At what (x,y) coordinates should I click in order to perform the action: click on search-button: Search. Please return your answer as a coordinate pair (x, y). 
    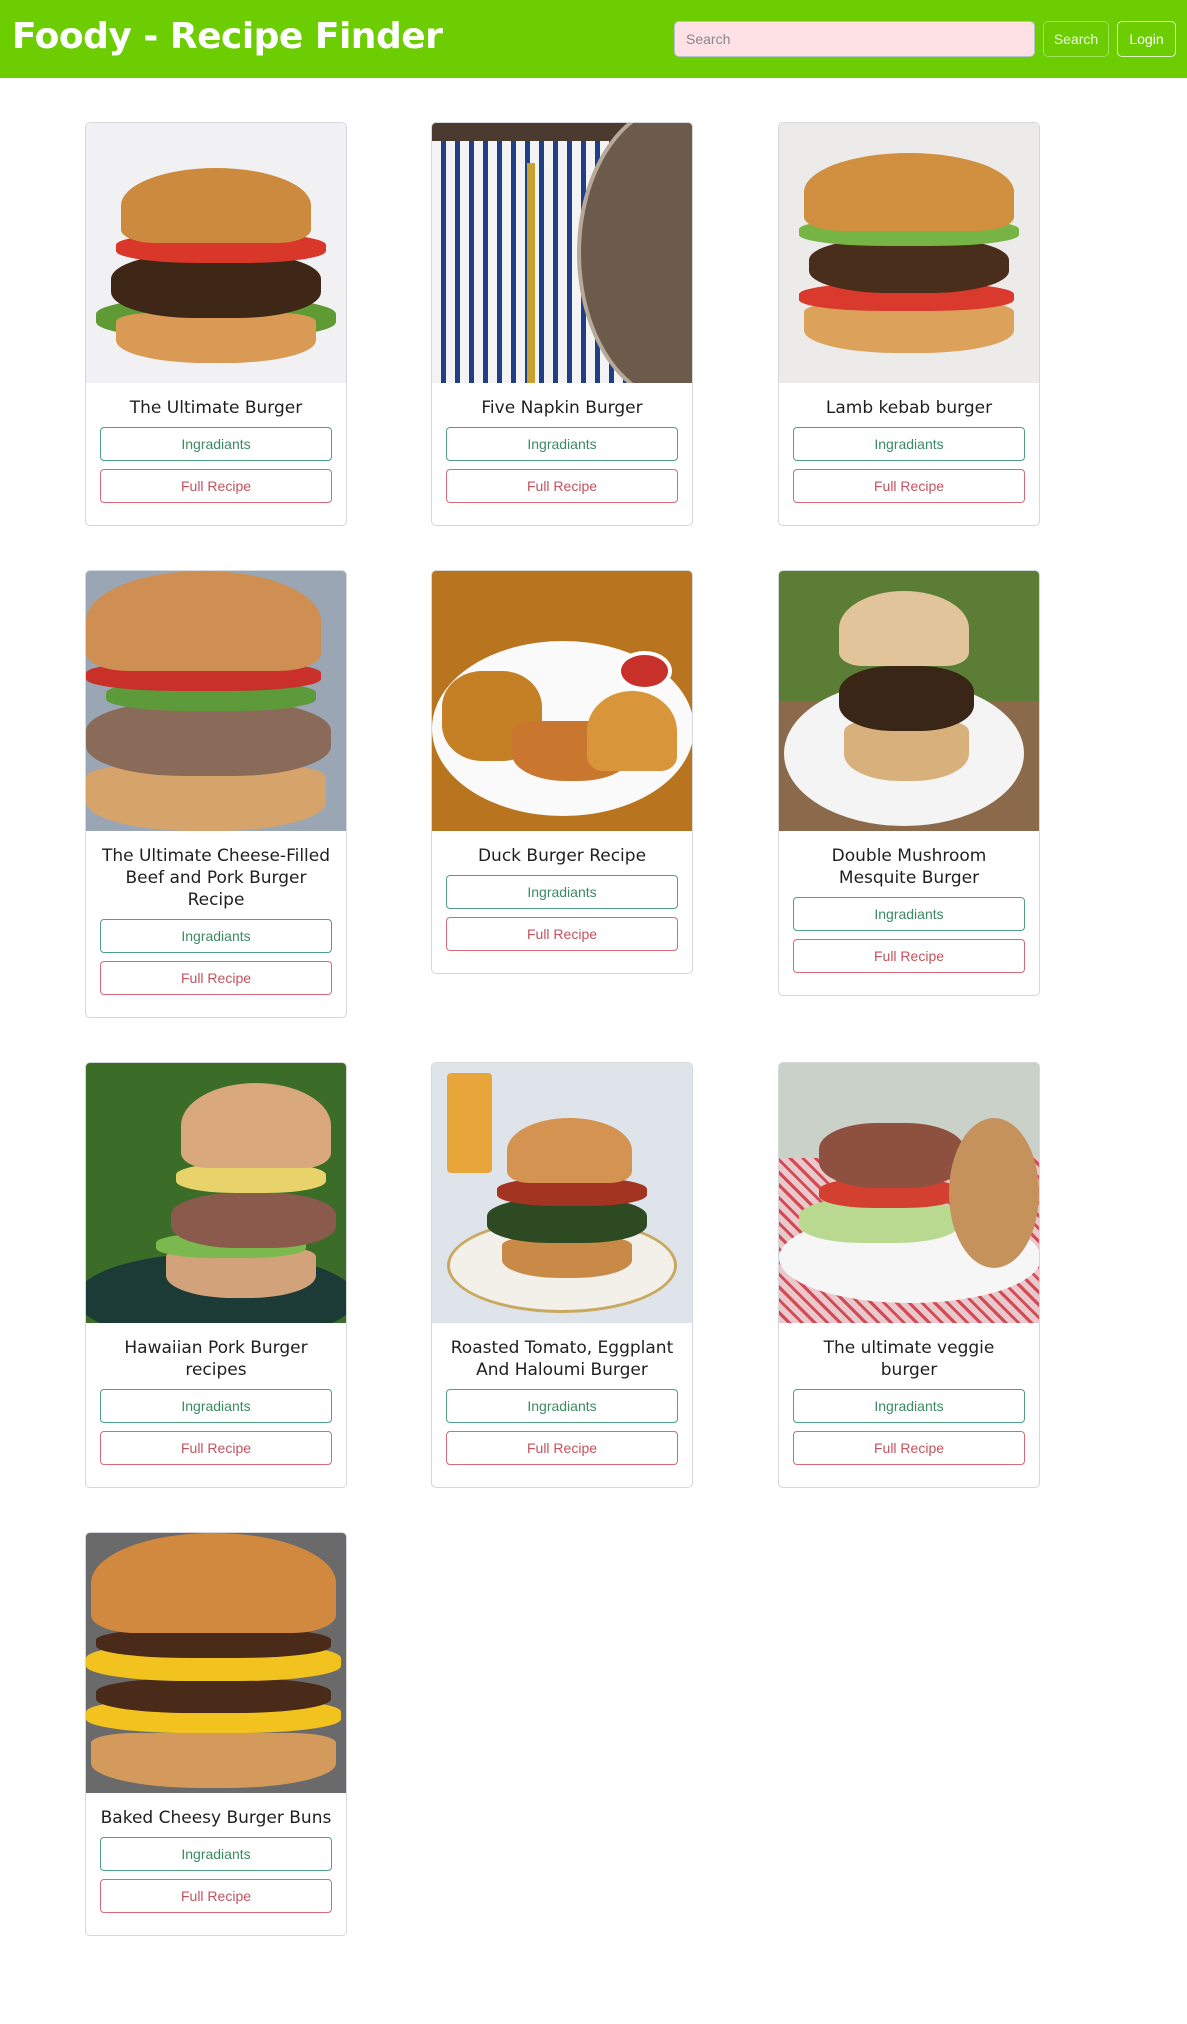
    Looking at the image, I should click on (1076, 39).